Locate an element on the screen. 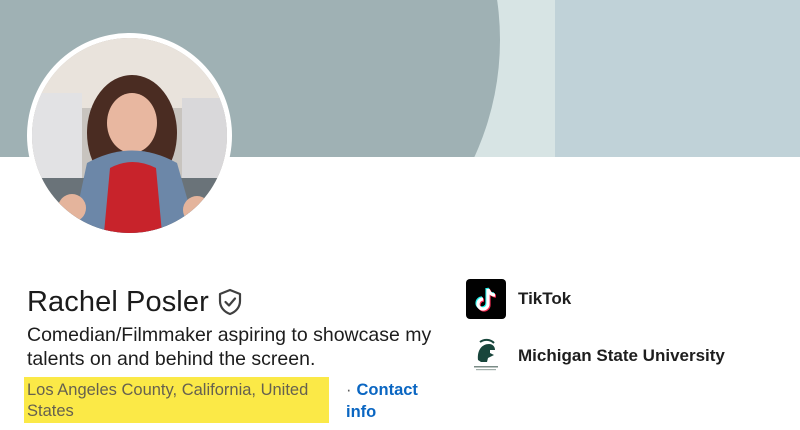  name-row: Rachel Posler is located at coordinates (135, 302).